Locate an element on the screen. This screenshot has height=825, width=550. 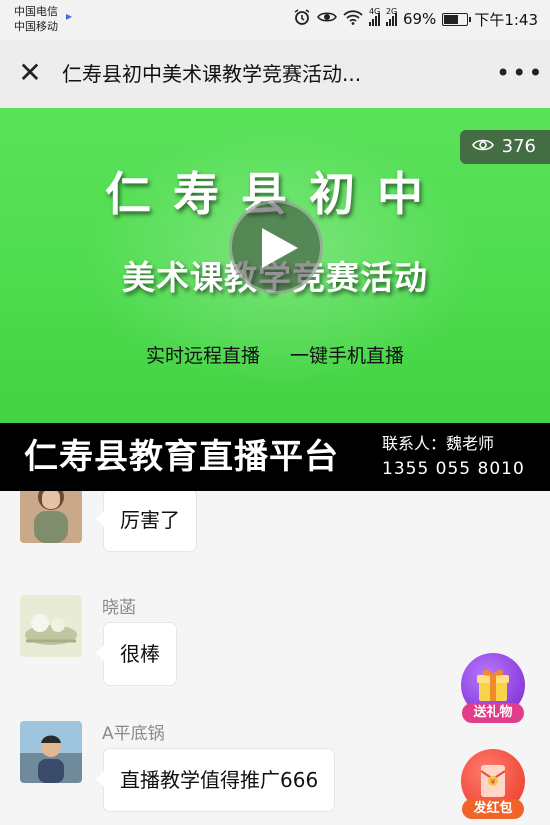
carrier-label-2: 中国移动 is located at coordinates (36, 26).